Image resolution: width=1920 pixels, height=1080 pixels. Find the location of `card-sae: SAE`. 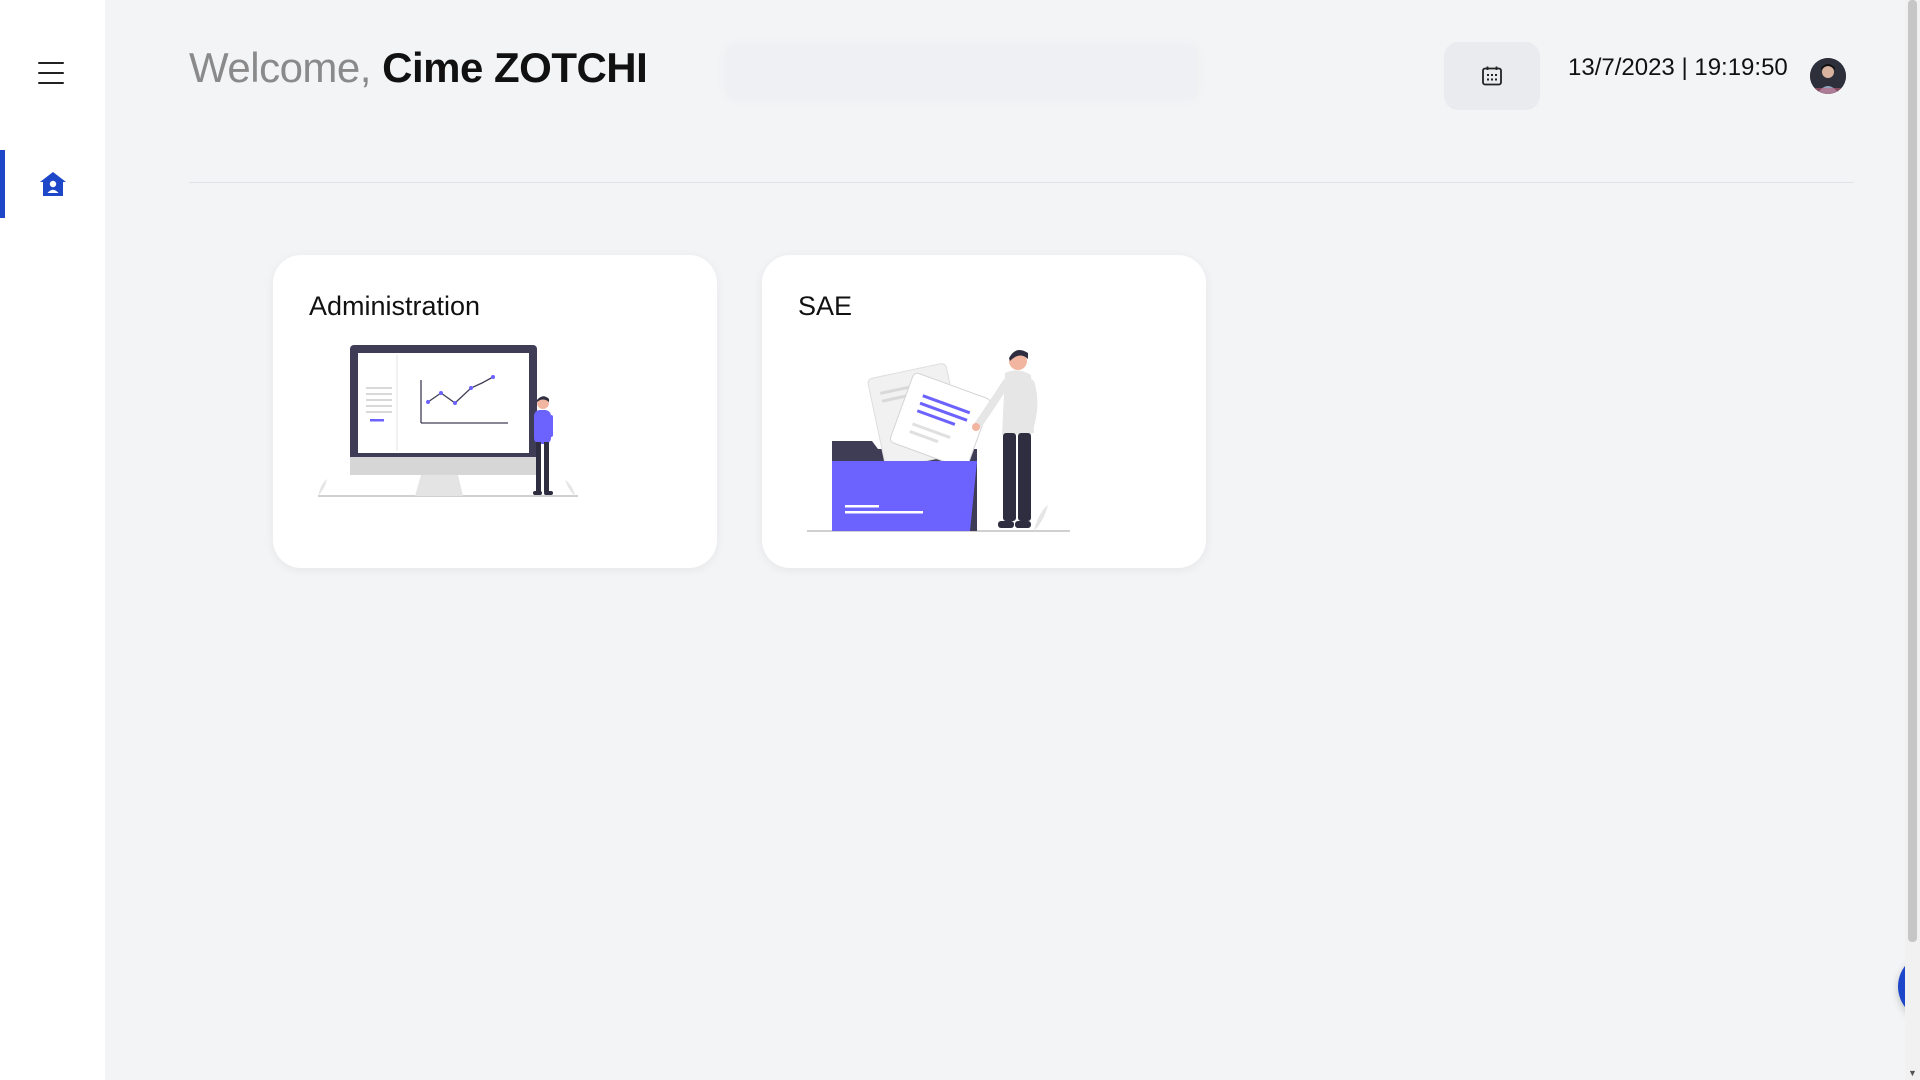

card-sae: SAE is located at coordinates (984, 411).